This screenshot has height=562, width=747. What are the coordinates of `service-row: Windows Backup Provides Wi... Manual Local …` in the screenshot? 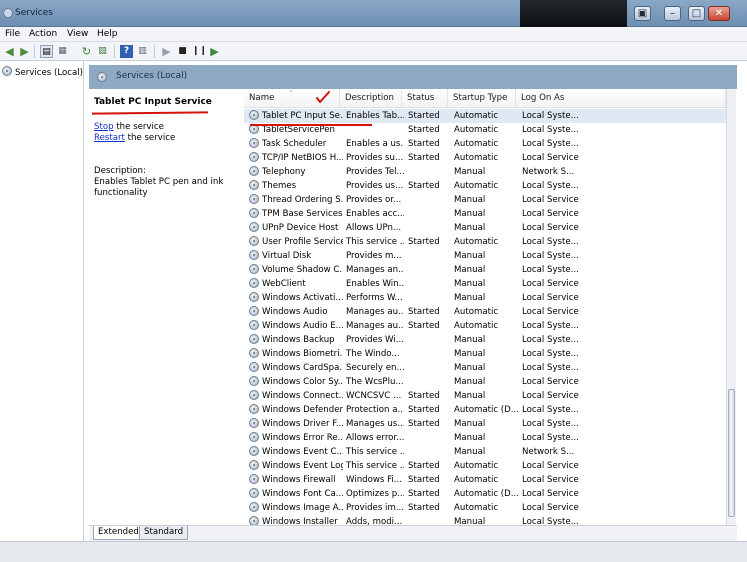 It's located at (485, 340).